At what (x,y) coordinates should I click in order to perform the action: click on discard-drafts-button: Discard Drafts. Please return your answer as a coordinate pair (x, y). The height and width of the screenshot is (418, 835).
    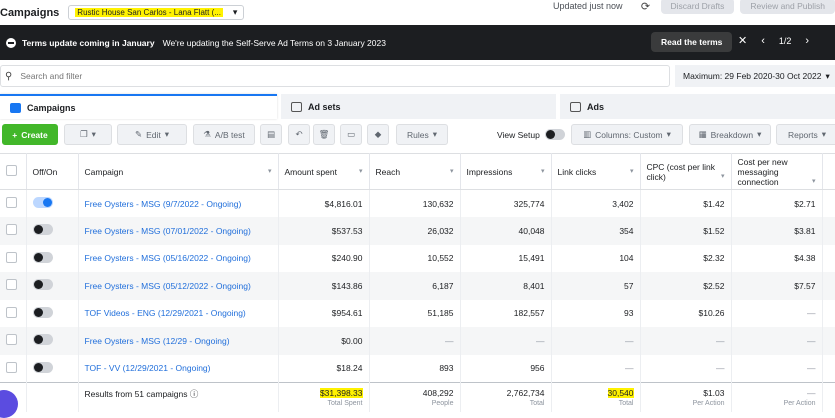
    Looking at the image, I should click on (697, 7).